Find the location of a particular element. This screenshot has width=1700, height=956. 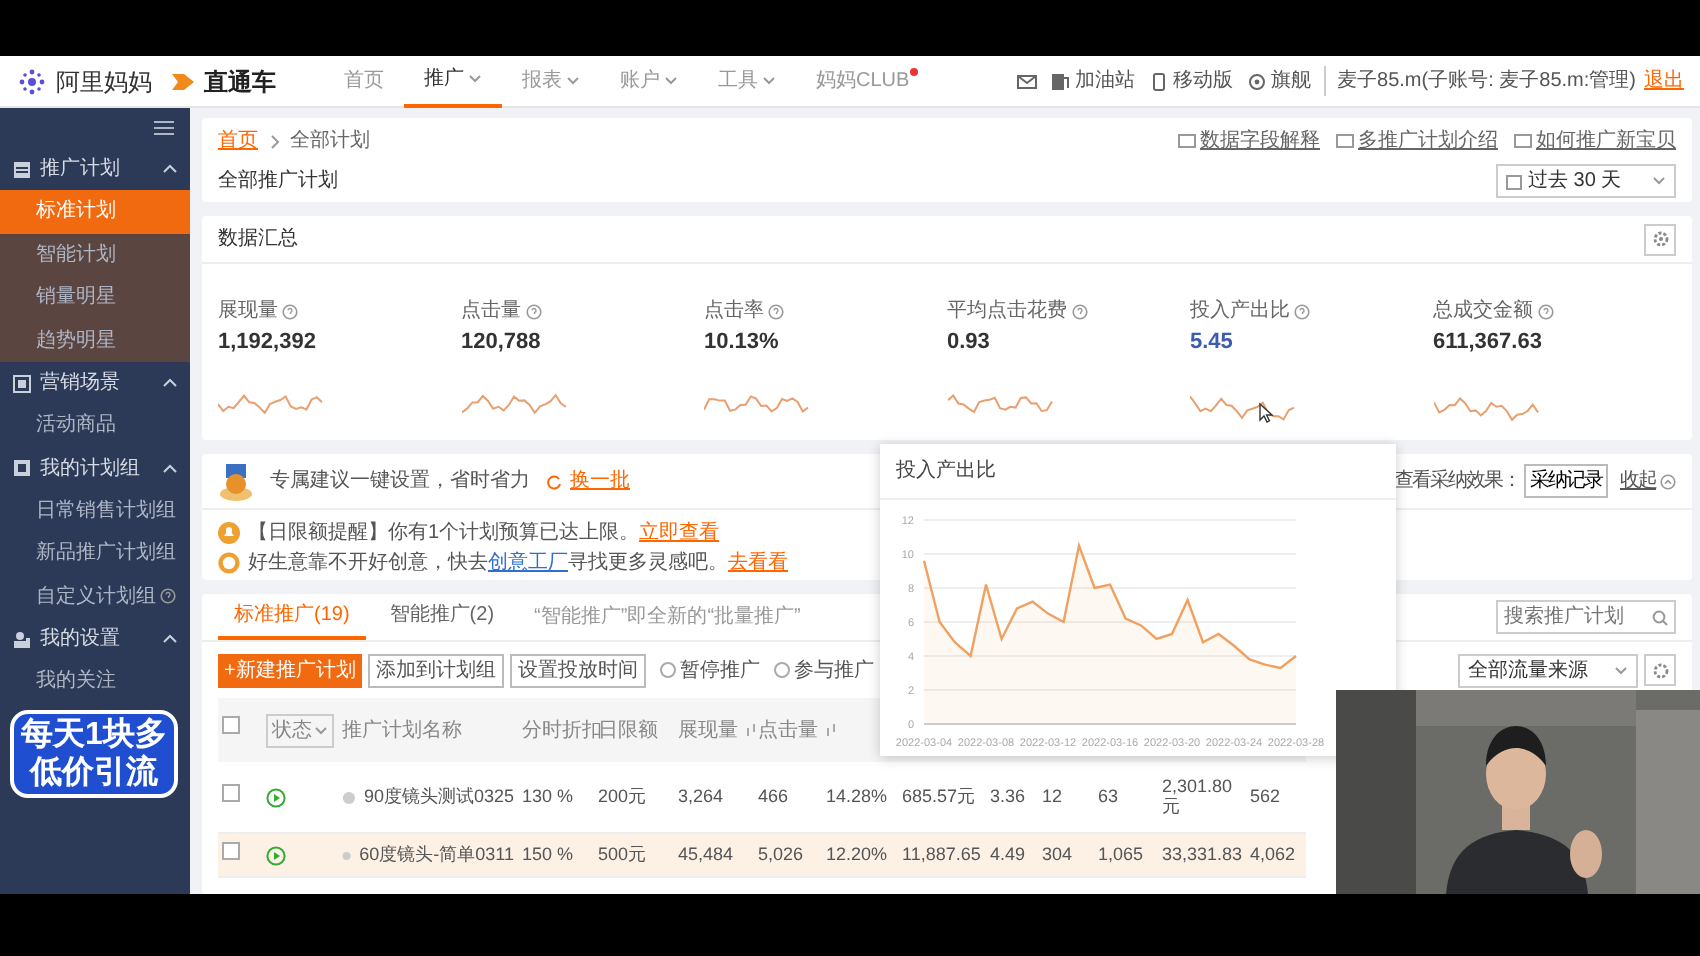

table-cell: 63 is located at coordinates (1108, 795).